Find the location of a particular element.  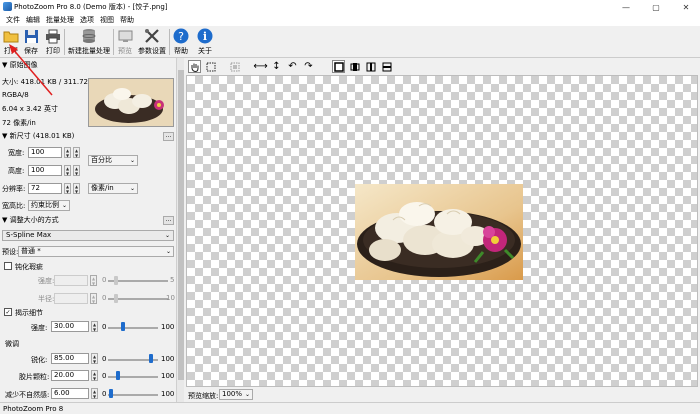

artifact-slider-thumb is located at coordinates (111, 393).